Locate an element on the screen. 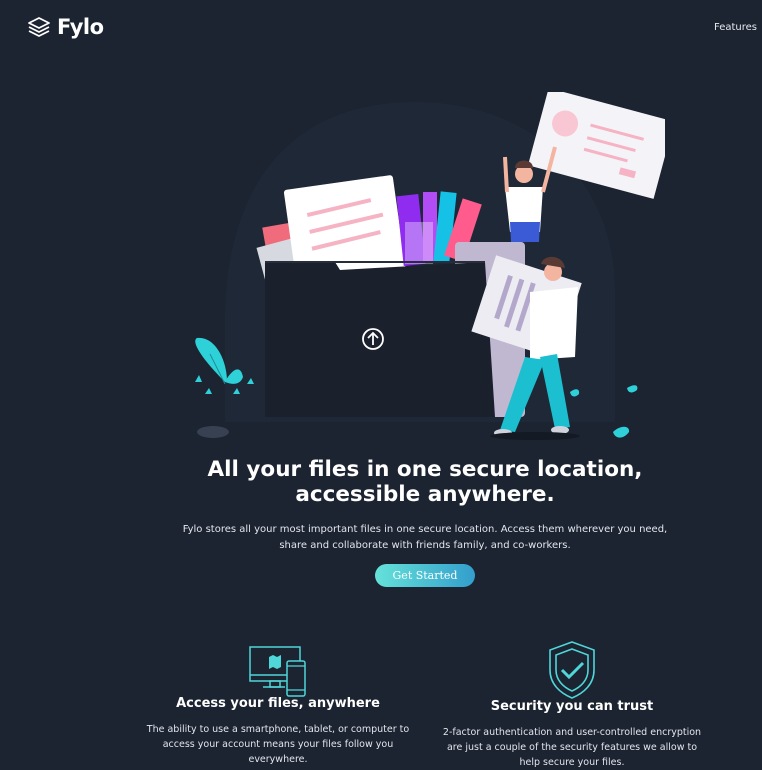 This screenshot has width=762, height=770. folder-front is located at coordinates (380, 339).